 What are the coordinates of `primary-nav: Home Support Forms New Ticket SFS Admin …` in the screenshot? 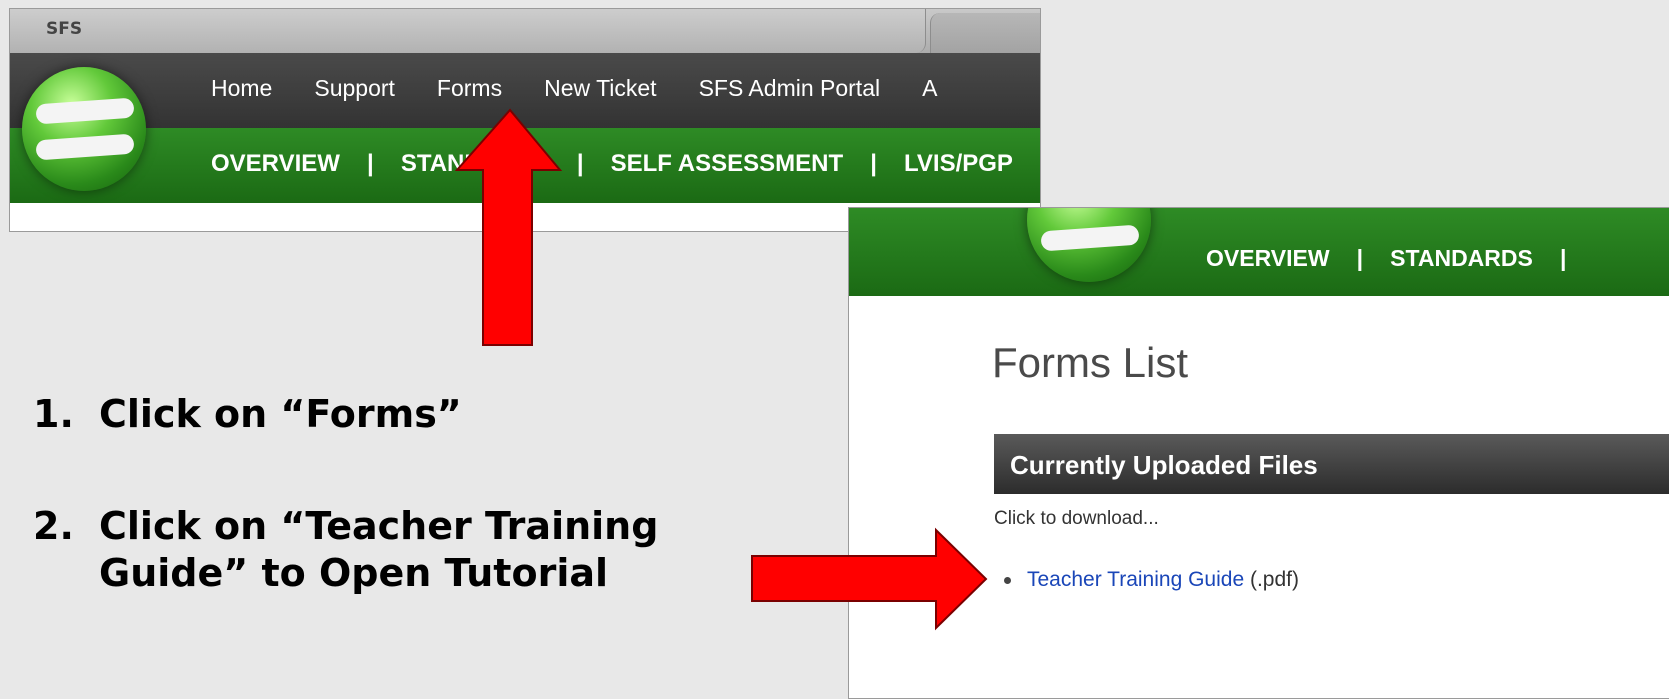 It's located at (595, 88).